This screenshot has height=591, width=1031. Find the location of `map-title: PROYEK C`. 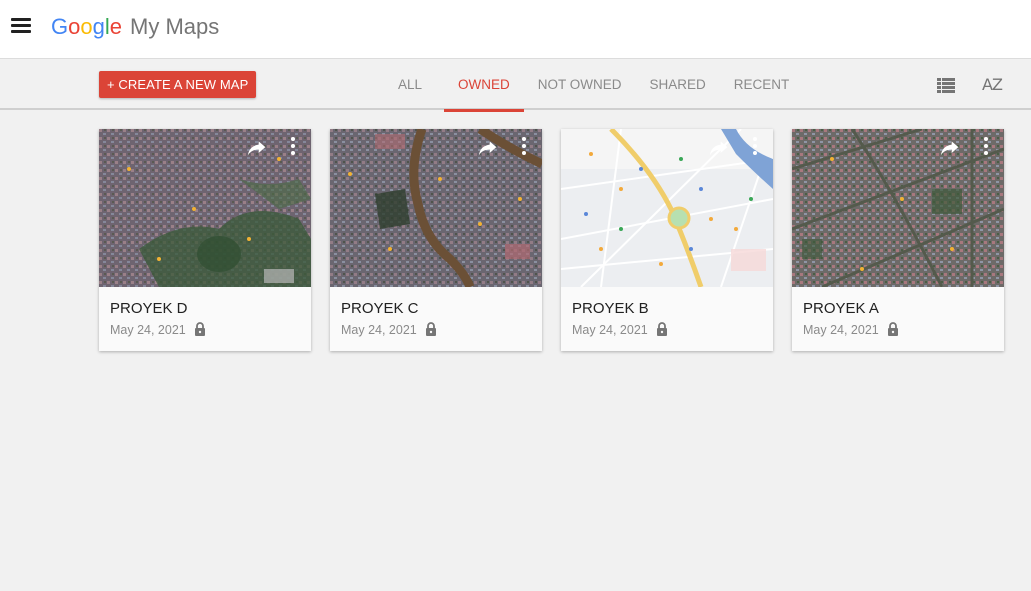

map-title: PROYEK C is located at coordinates (380, 308).